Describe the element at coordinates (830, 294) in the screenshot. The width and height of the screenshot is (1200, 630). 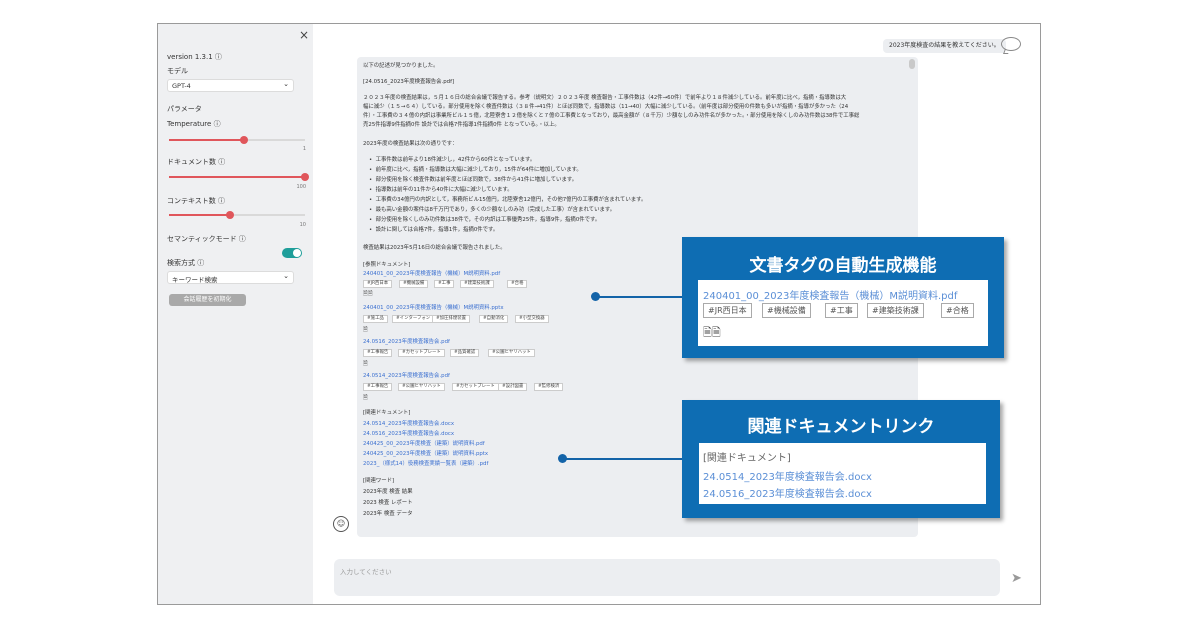
I see `callout-link: 240401_00_2023年度検査報告（機械）M説明資料.pdf` at that location.